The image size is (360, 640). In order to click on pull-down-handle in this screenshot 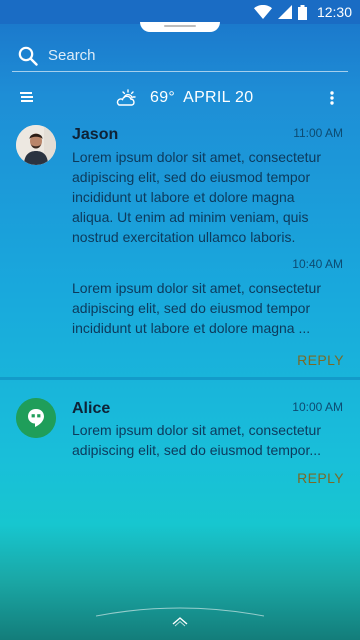, I will do `click(180, 27)`.